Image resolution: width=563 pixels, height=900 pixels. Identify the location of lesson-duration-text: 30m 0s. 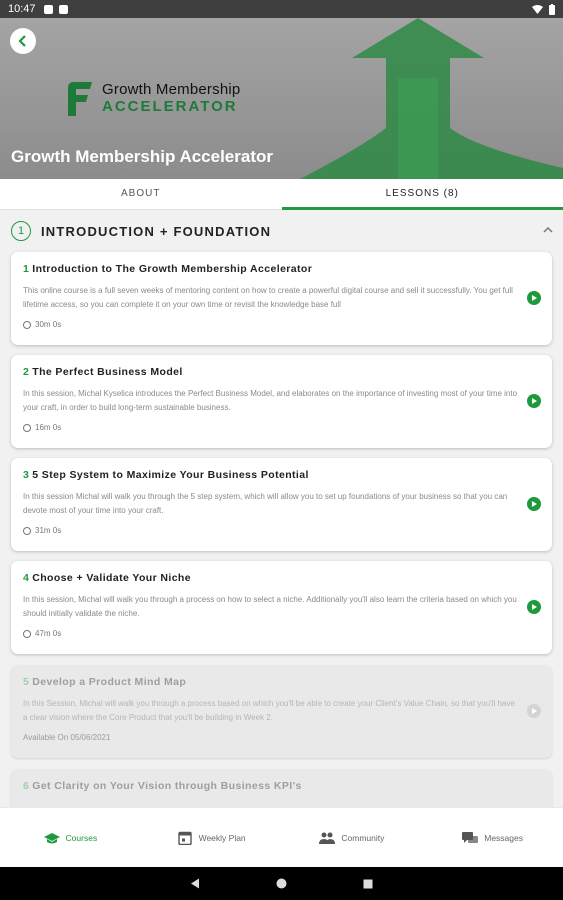
(48, 324).